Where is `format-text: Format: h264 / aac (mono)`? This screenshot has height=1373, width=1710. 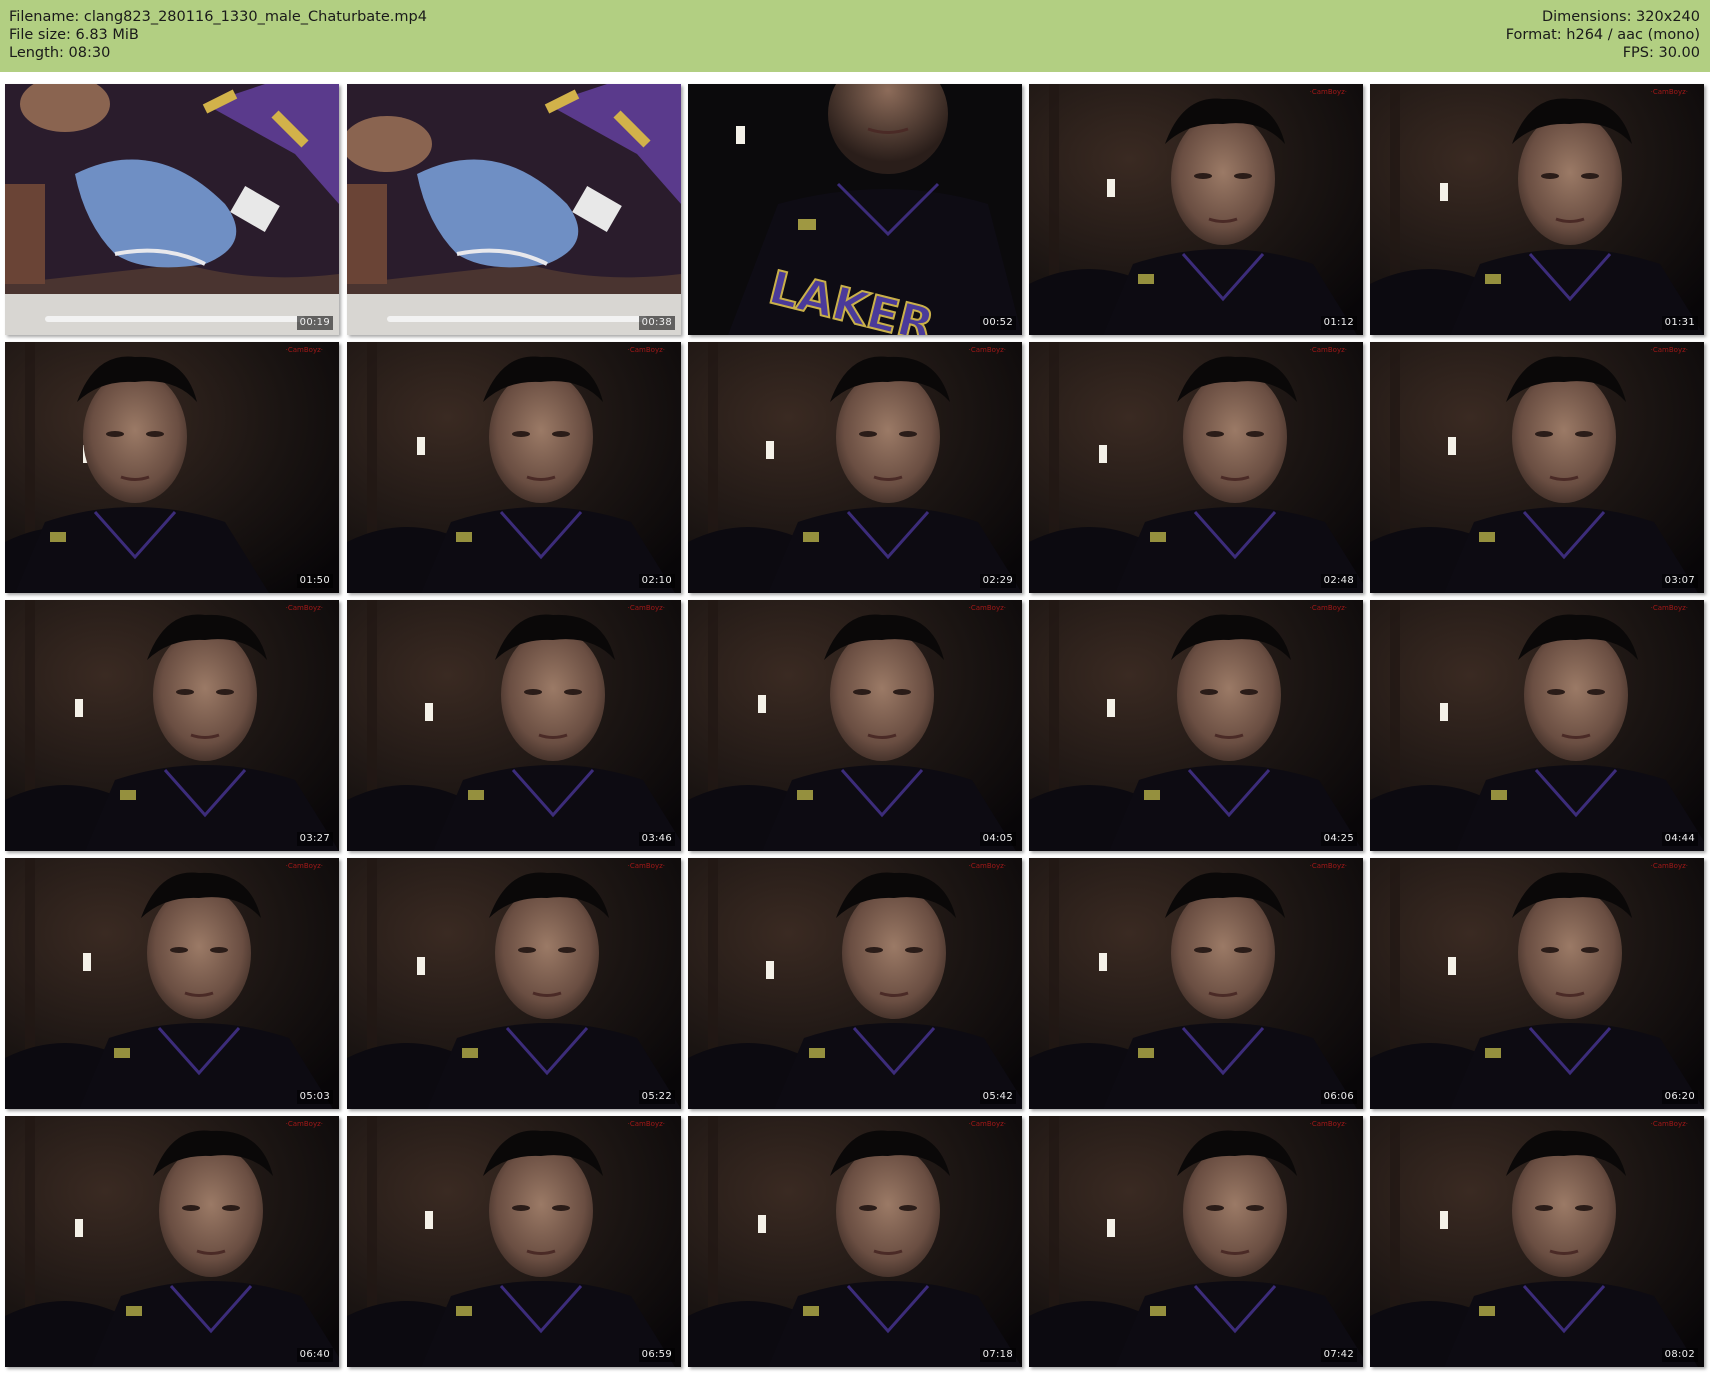 format-text: Format: h264 / aac (mono) is located at coordinates (1602, 35).